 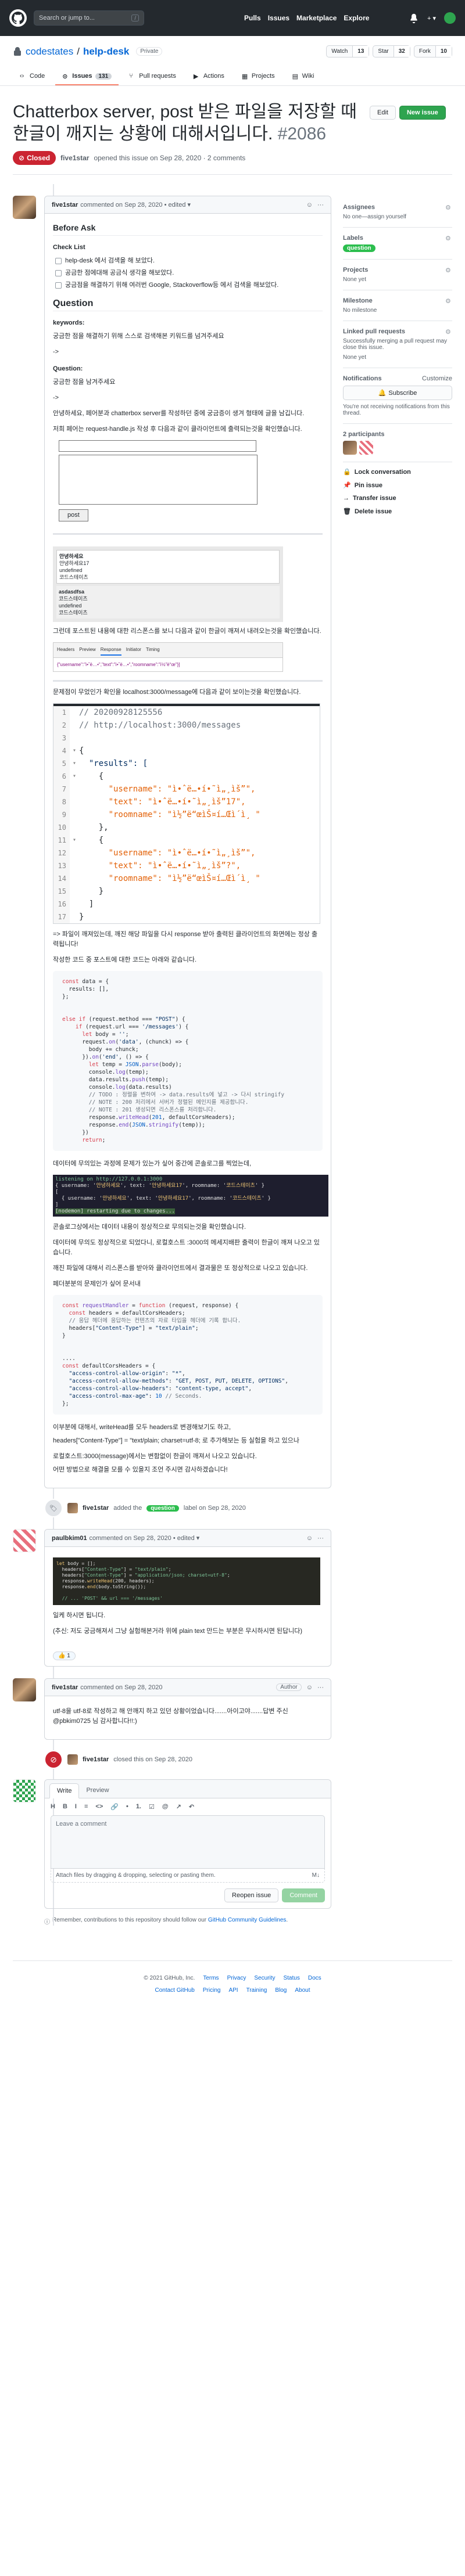 What do you see at coordinates (211, 1978) in the screenshot?
I see `footer-link-terms: Terms` at bounding box center [211, 1978].